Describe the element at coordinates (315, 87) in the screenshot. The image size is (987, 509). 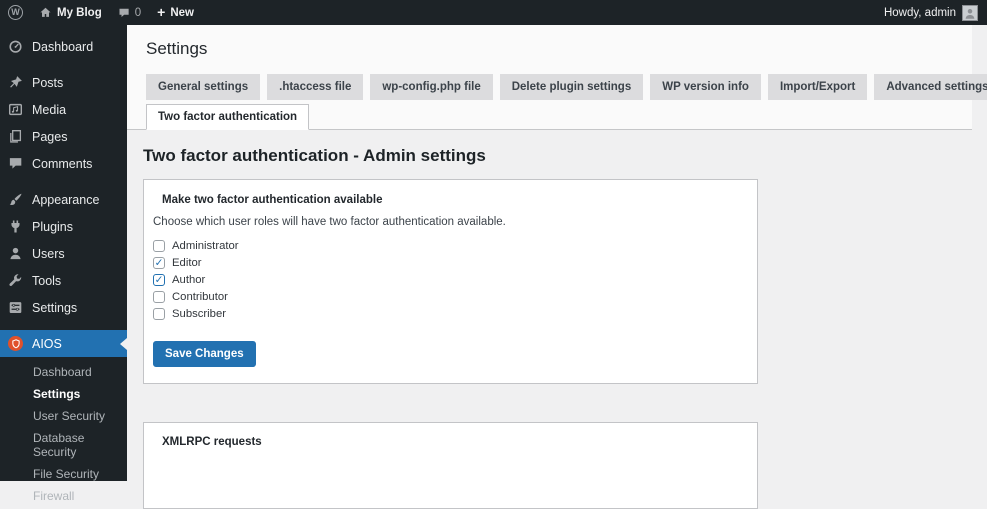
I see `tab-htaccess-file: .htaccess file` at that location.